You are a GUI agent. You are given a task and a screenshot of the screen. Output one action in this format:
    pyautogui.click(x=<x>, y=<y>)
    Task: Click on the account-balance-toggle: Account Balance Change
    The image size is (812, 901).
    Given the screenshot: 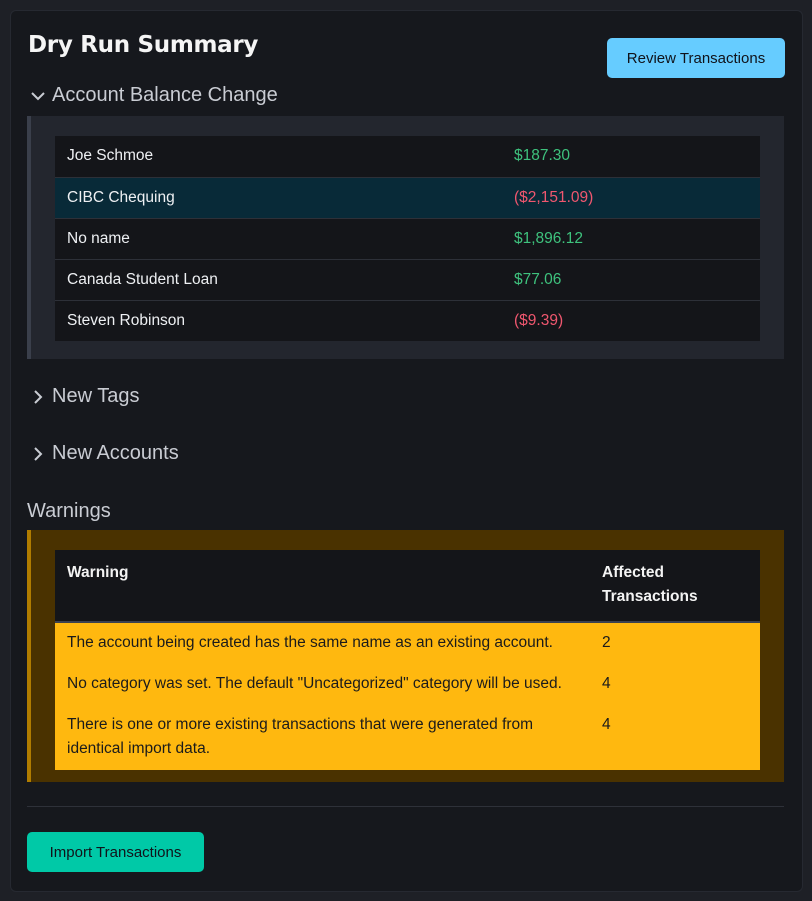 What is the action you would take?
    pyautogui.click(x=153, y=95)
    